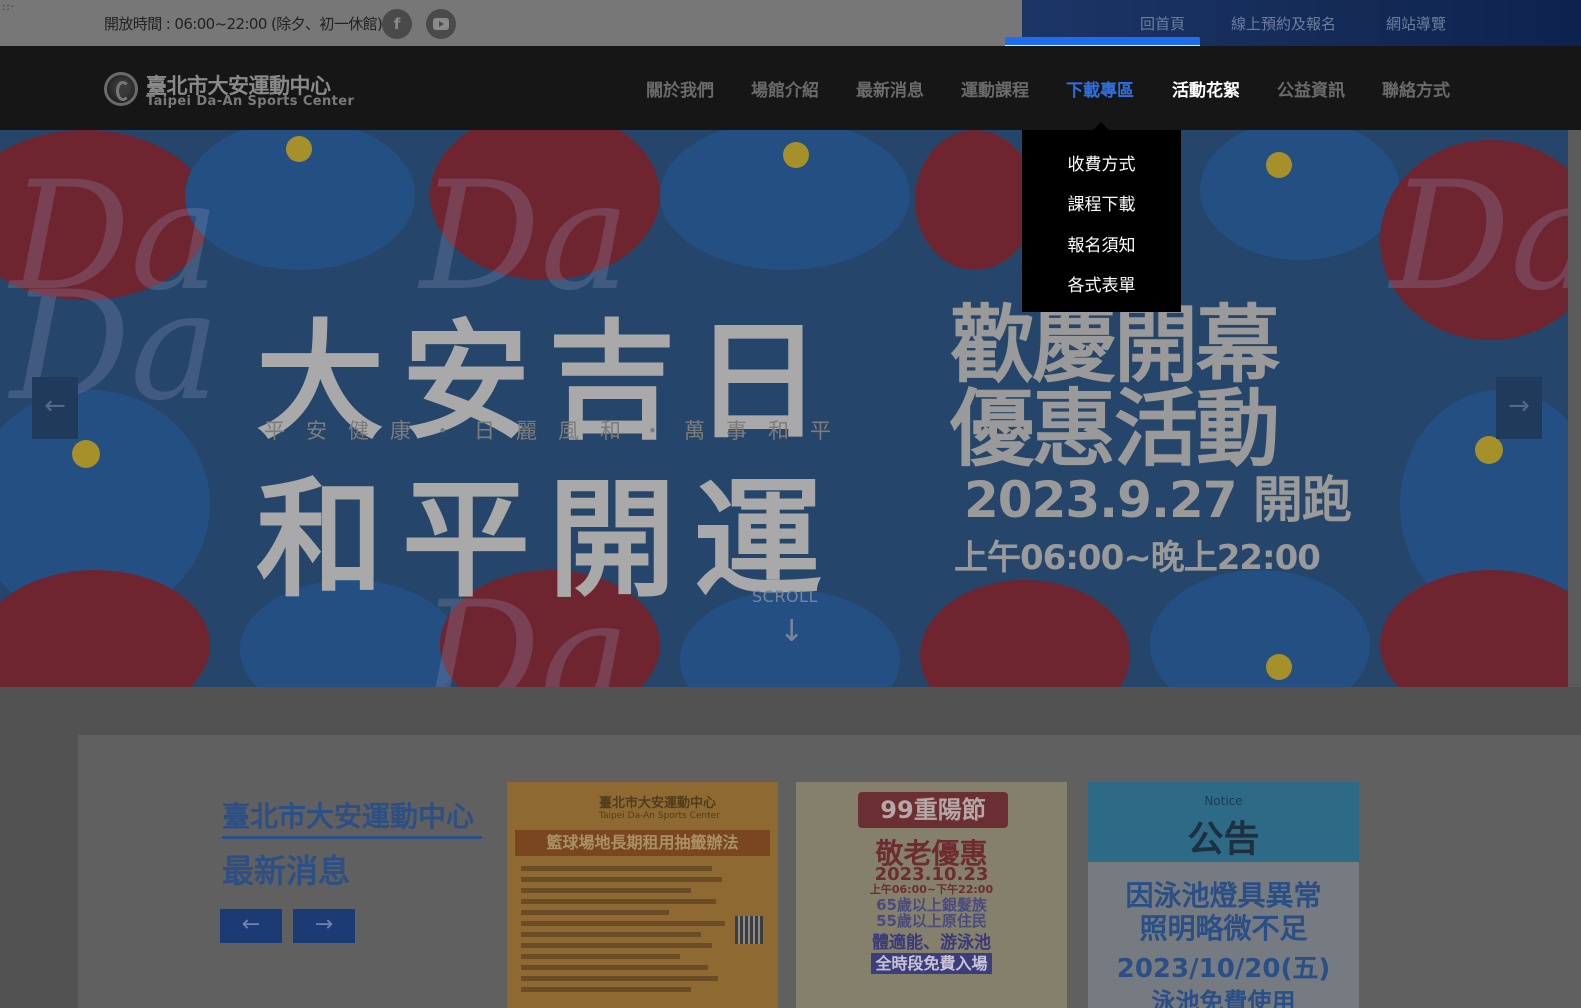 The height and width of the screenshot is (1008, 1581). Describe the element at coordinates (933, 810) in the screenshot. I see `card-title: 99重陽節` at that location.